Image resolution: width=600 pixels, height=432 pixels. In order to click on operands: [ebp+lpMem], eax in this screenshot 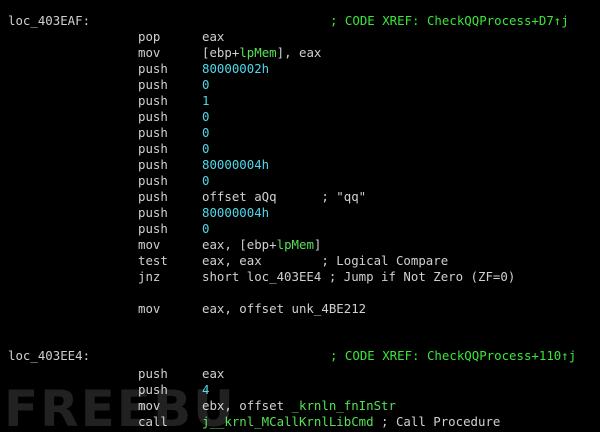, I will do `click(261, 53)`.